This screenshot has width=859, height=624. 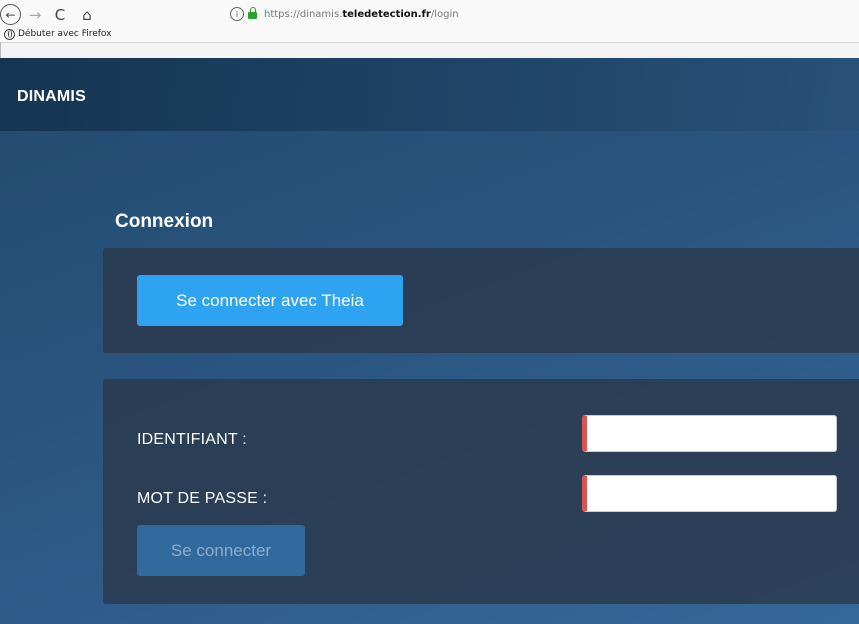 I want to click on home-icon: ⌂, so click(x=87, y=15).